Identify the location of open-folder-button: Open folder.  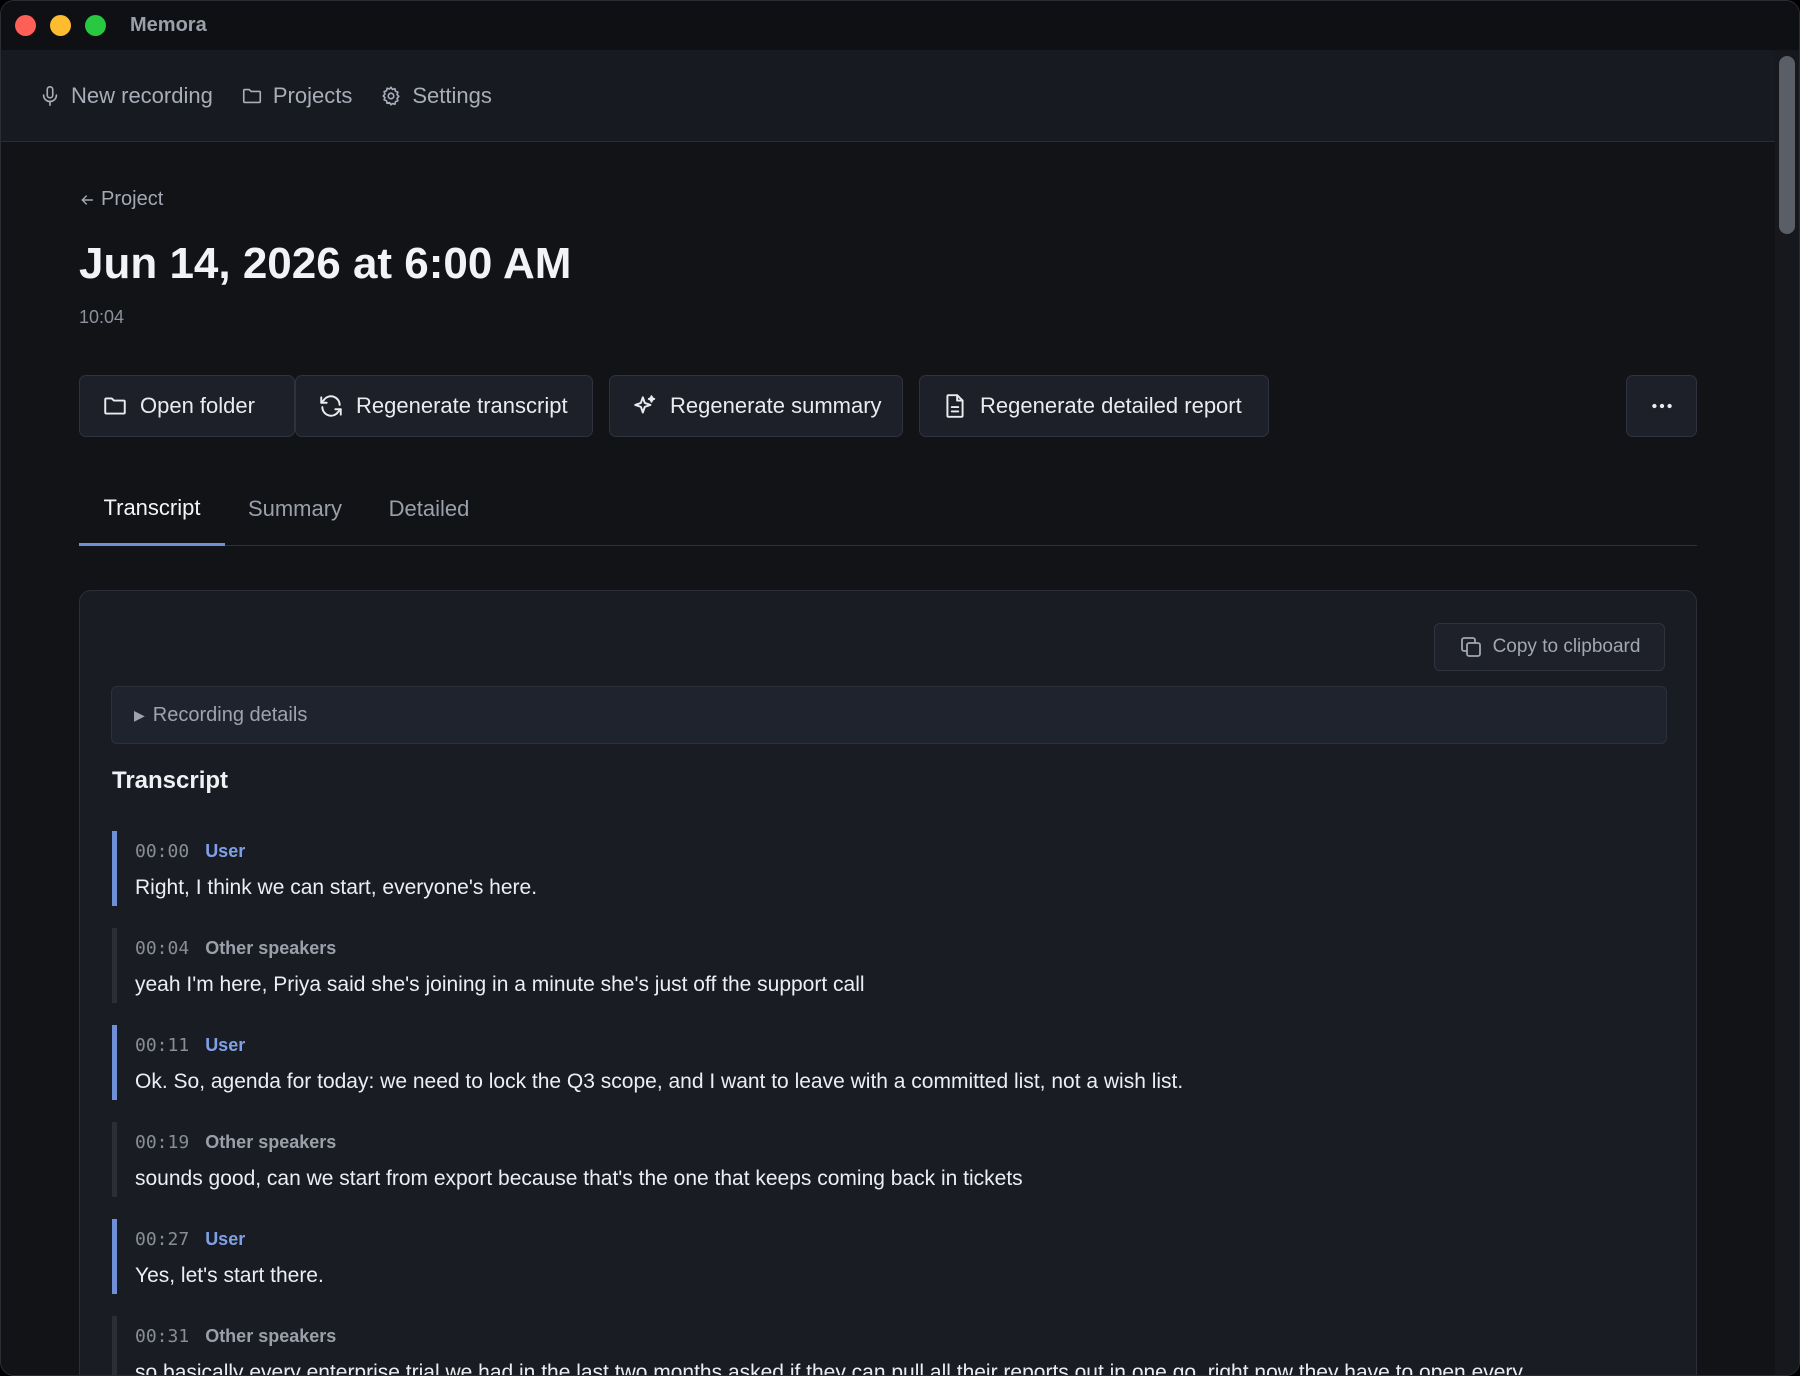
(187, 406).